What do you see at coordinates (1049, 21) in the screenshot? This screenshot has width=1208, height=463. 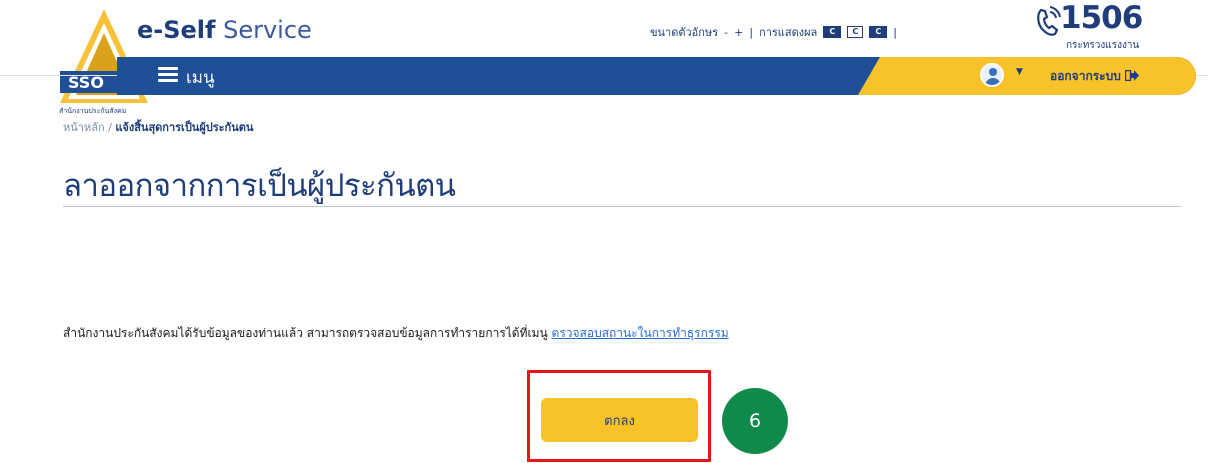 I see `phone-icon` at bounding box center [1049, 21].